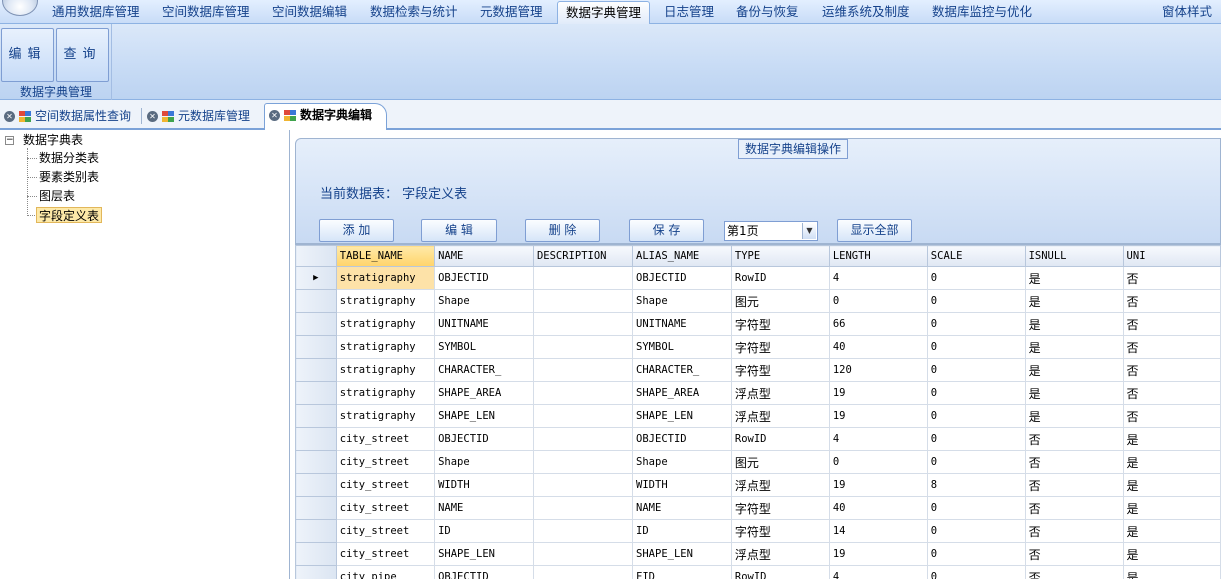 This screenshot has height=579, width=1221. I want to click on table-row: city_street NAME NAME 字符型 40 0 否是, so click(758, 508).